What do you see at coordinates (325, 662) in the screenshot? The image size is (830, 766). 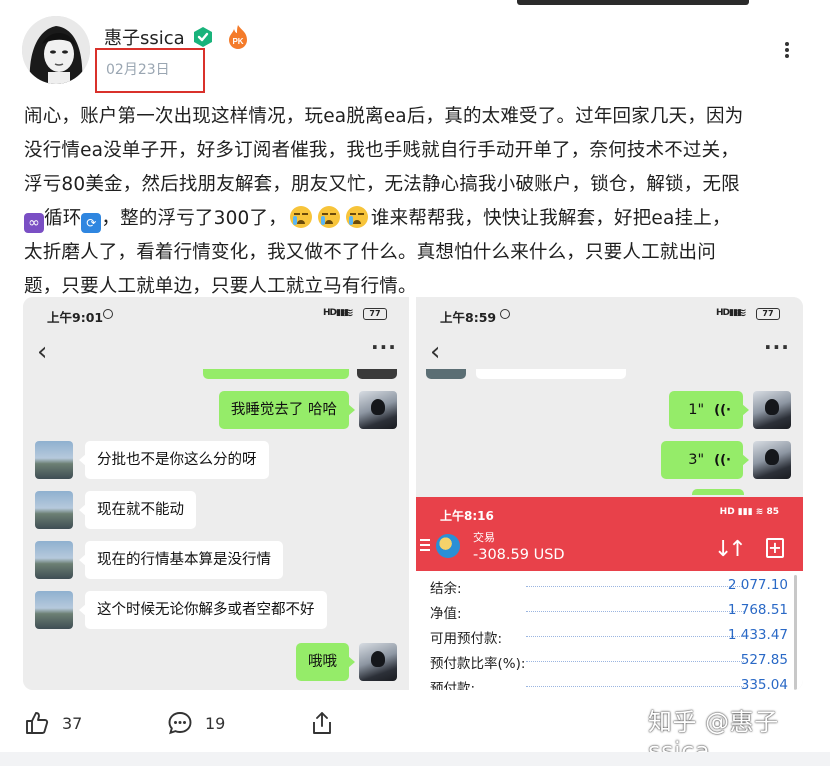 I see `message-bubble-sent: 哦哦` at bounding box center [325, 662].